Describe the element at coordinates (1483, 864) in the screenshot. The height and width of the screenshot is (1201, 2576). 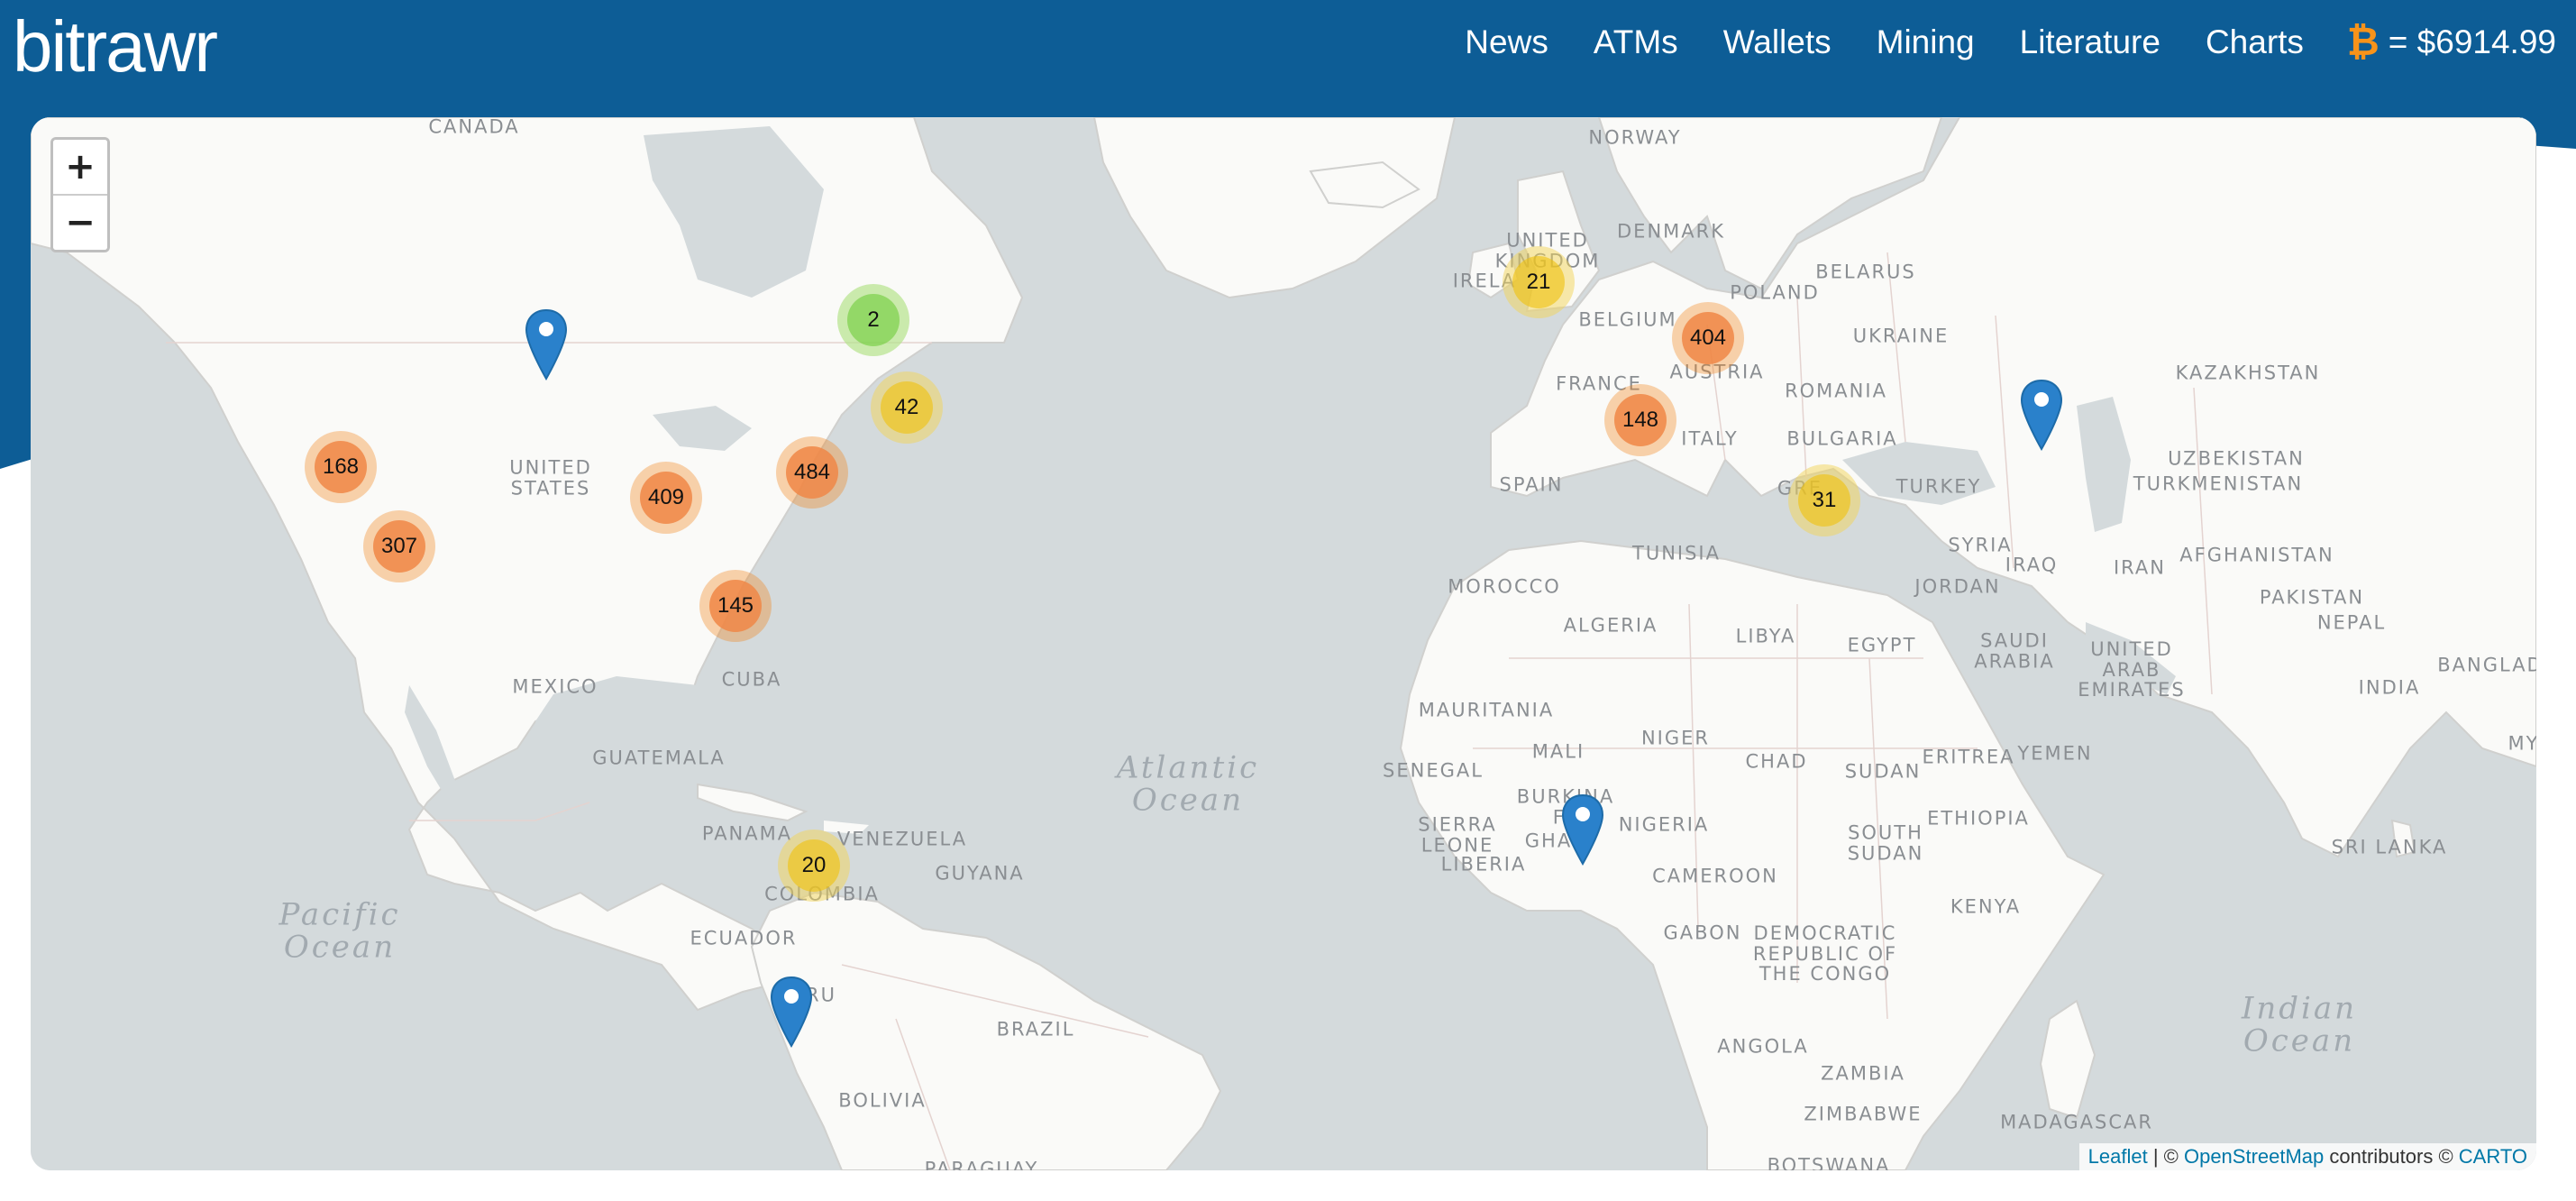
I see `country-label: LIBERIA` at that location.